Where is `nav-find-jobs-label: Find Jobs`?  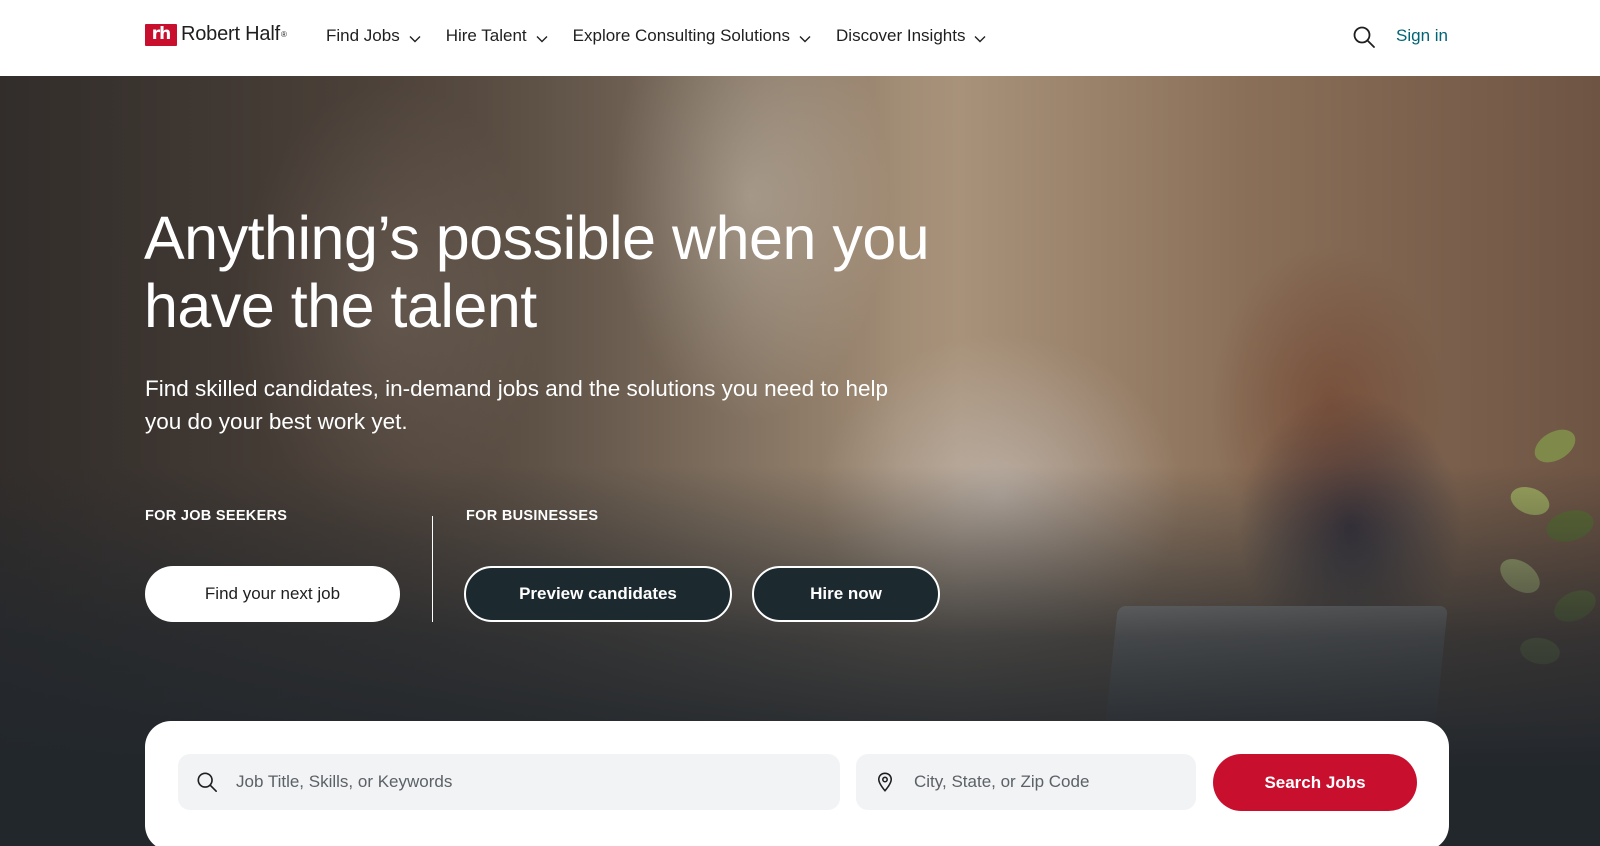
nav-find-jobs-label: Find Jobs is located at coordinates (363, 35).